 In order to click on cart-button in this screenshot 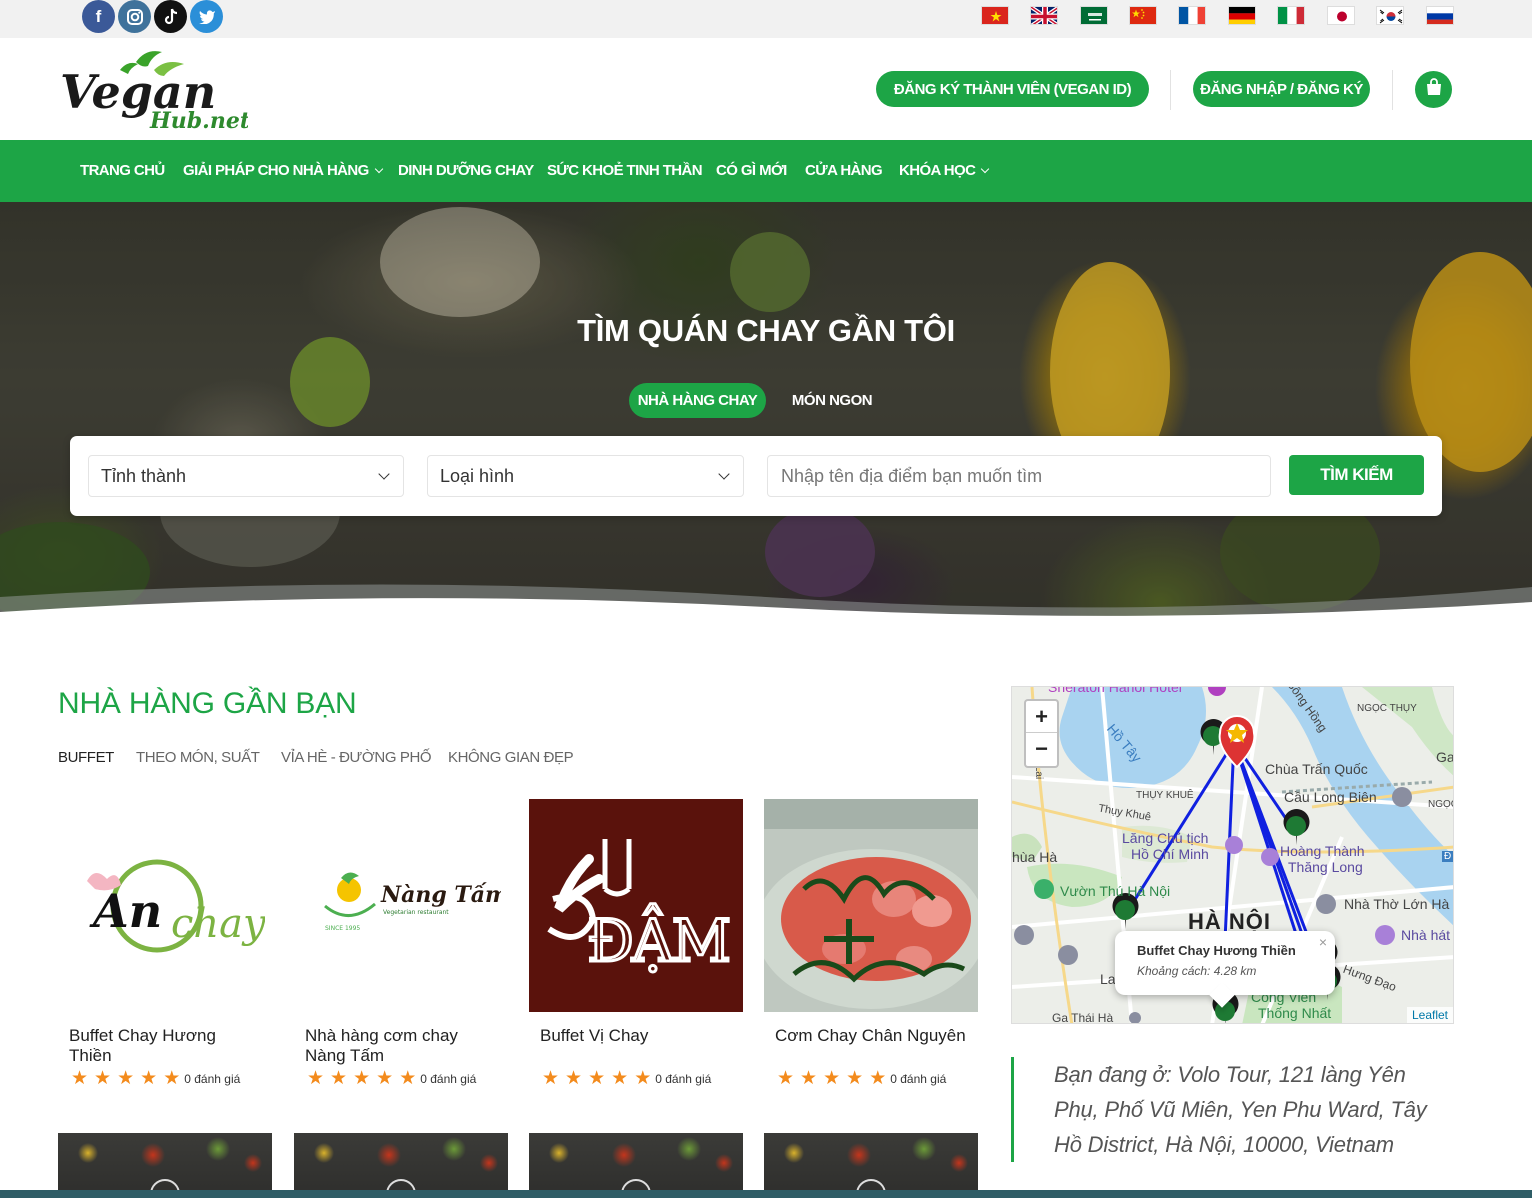, I will do `click(1433, 89)`.